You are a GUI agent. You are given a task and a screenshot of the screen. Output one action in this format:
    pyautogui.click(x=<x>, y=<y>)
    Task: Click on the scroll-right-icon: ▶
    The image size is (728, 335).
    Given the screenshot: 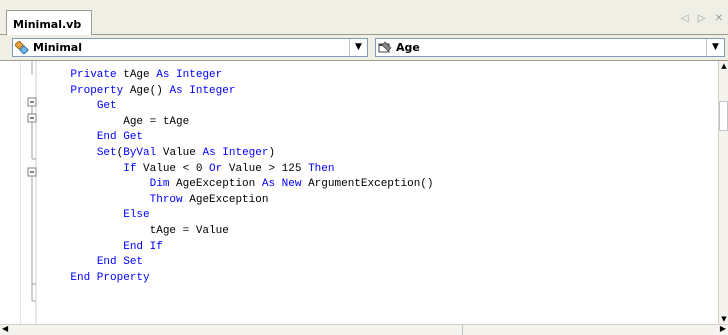 What is the action you would take?
    pyautogui.click(x=723, y=328)
    